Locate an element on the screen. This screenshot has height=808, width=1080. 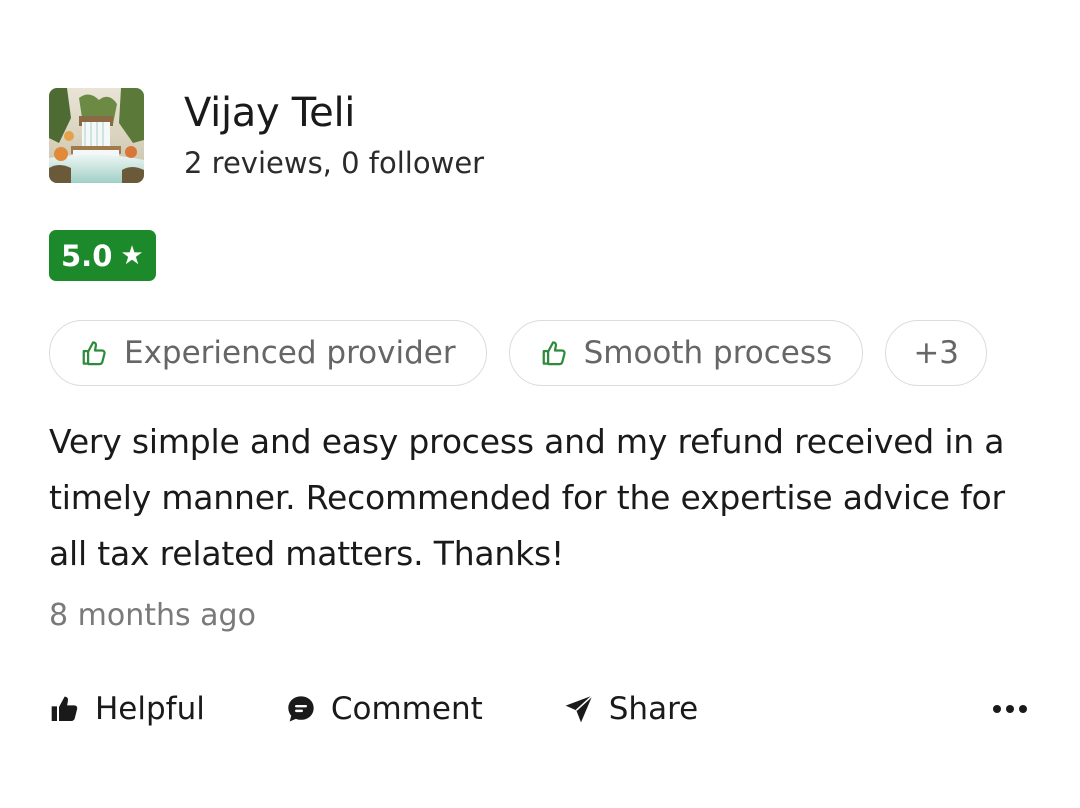
more-tags-button: +3 is located at coordinates (936, 353).